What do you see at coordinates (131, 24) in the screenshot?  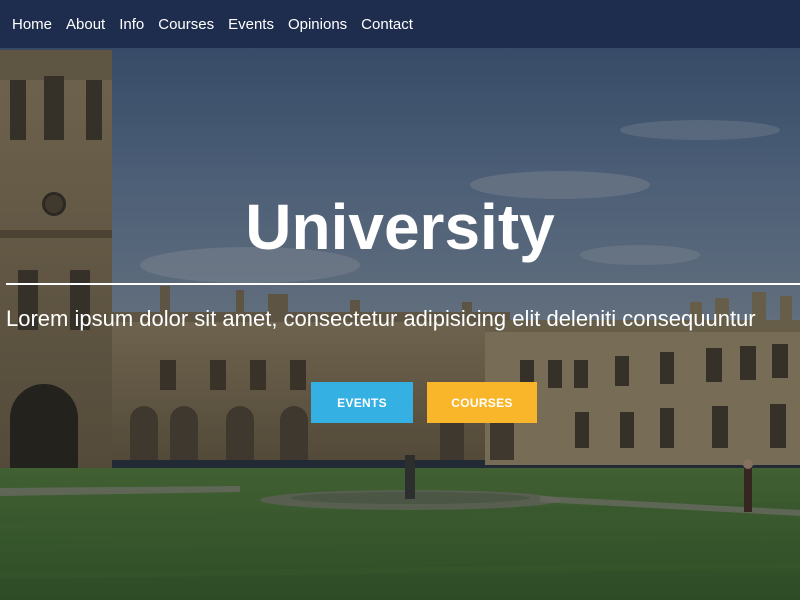 I see `nav-link-info: Info` at bounding box center [131, 24].